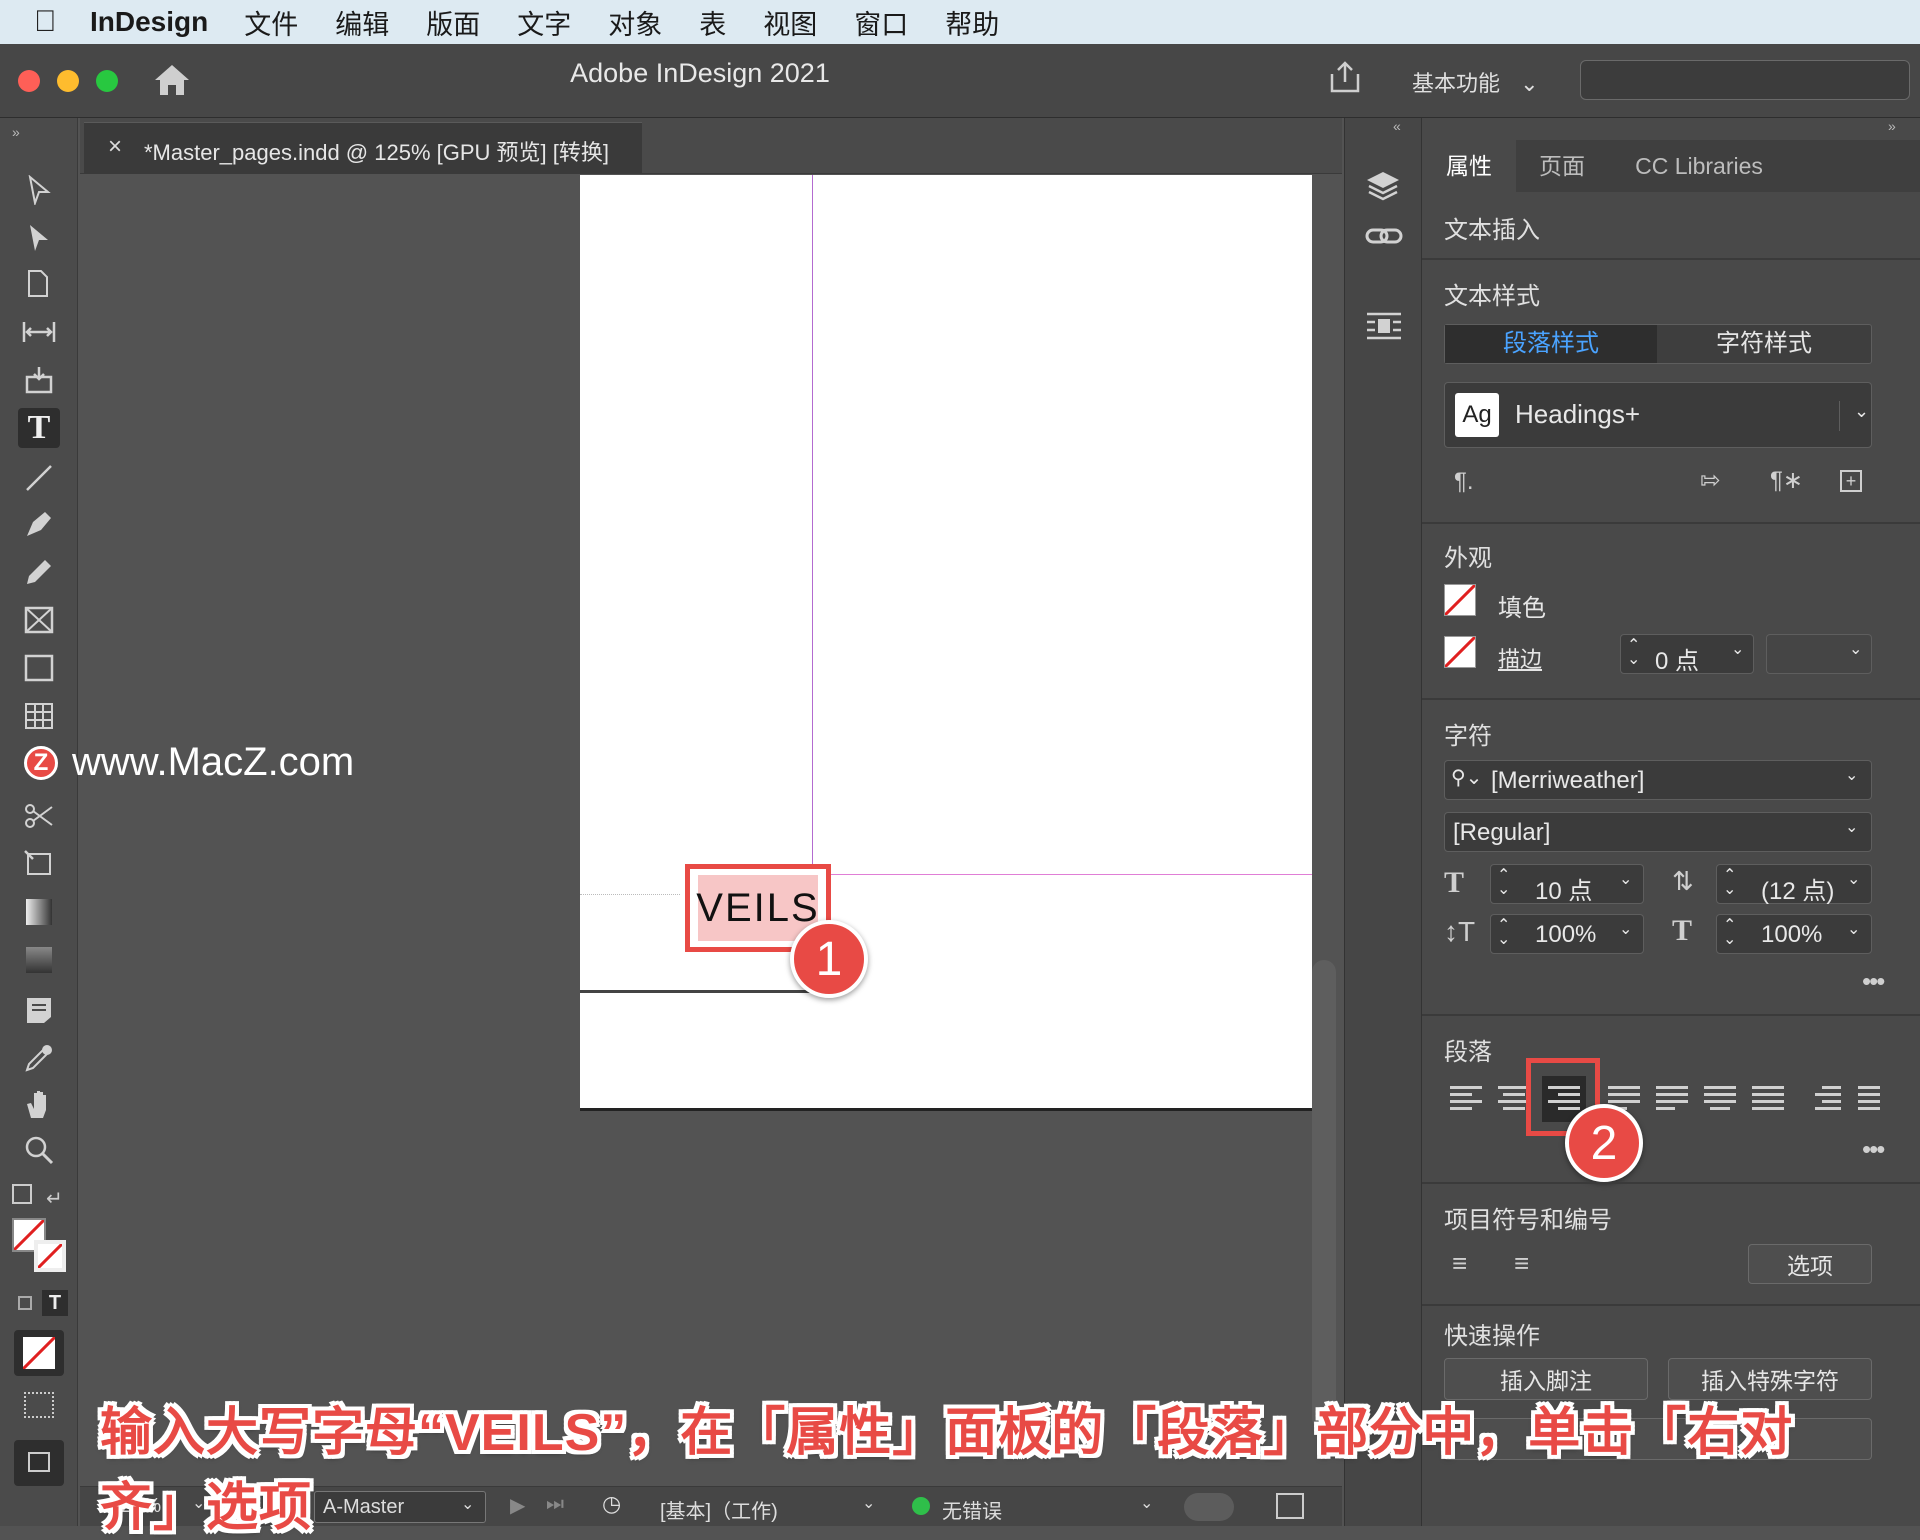 The width and height of the screenshot is (1920, 1540). What do you see at coordinates (39, 1104) in the screenshot?
I see `hand-tool-icon` at bounding box center [39, 1104].